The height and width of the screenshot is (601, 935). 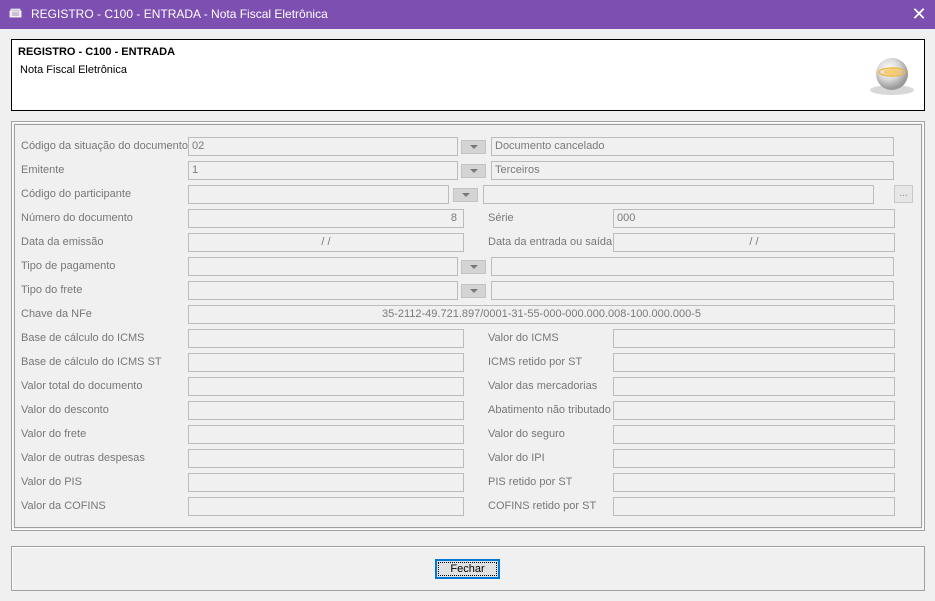 I want to click on abatimento-field, so click(x=754, y=410).